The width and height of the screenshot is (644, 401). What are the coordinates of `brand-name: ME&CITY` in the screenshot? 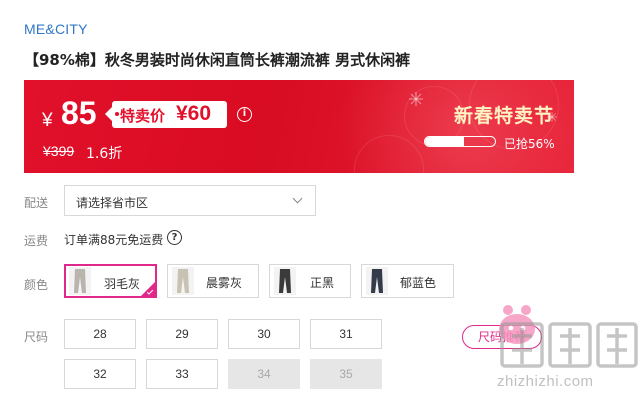 It's located at (56, 29).